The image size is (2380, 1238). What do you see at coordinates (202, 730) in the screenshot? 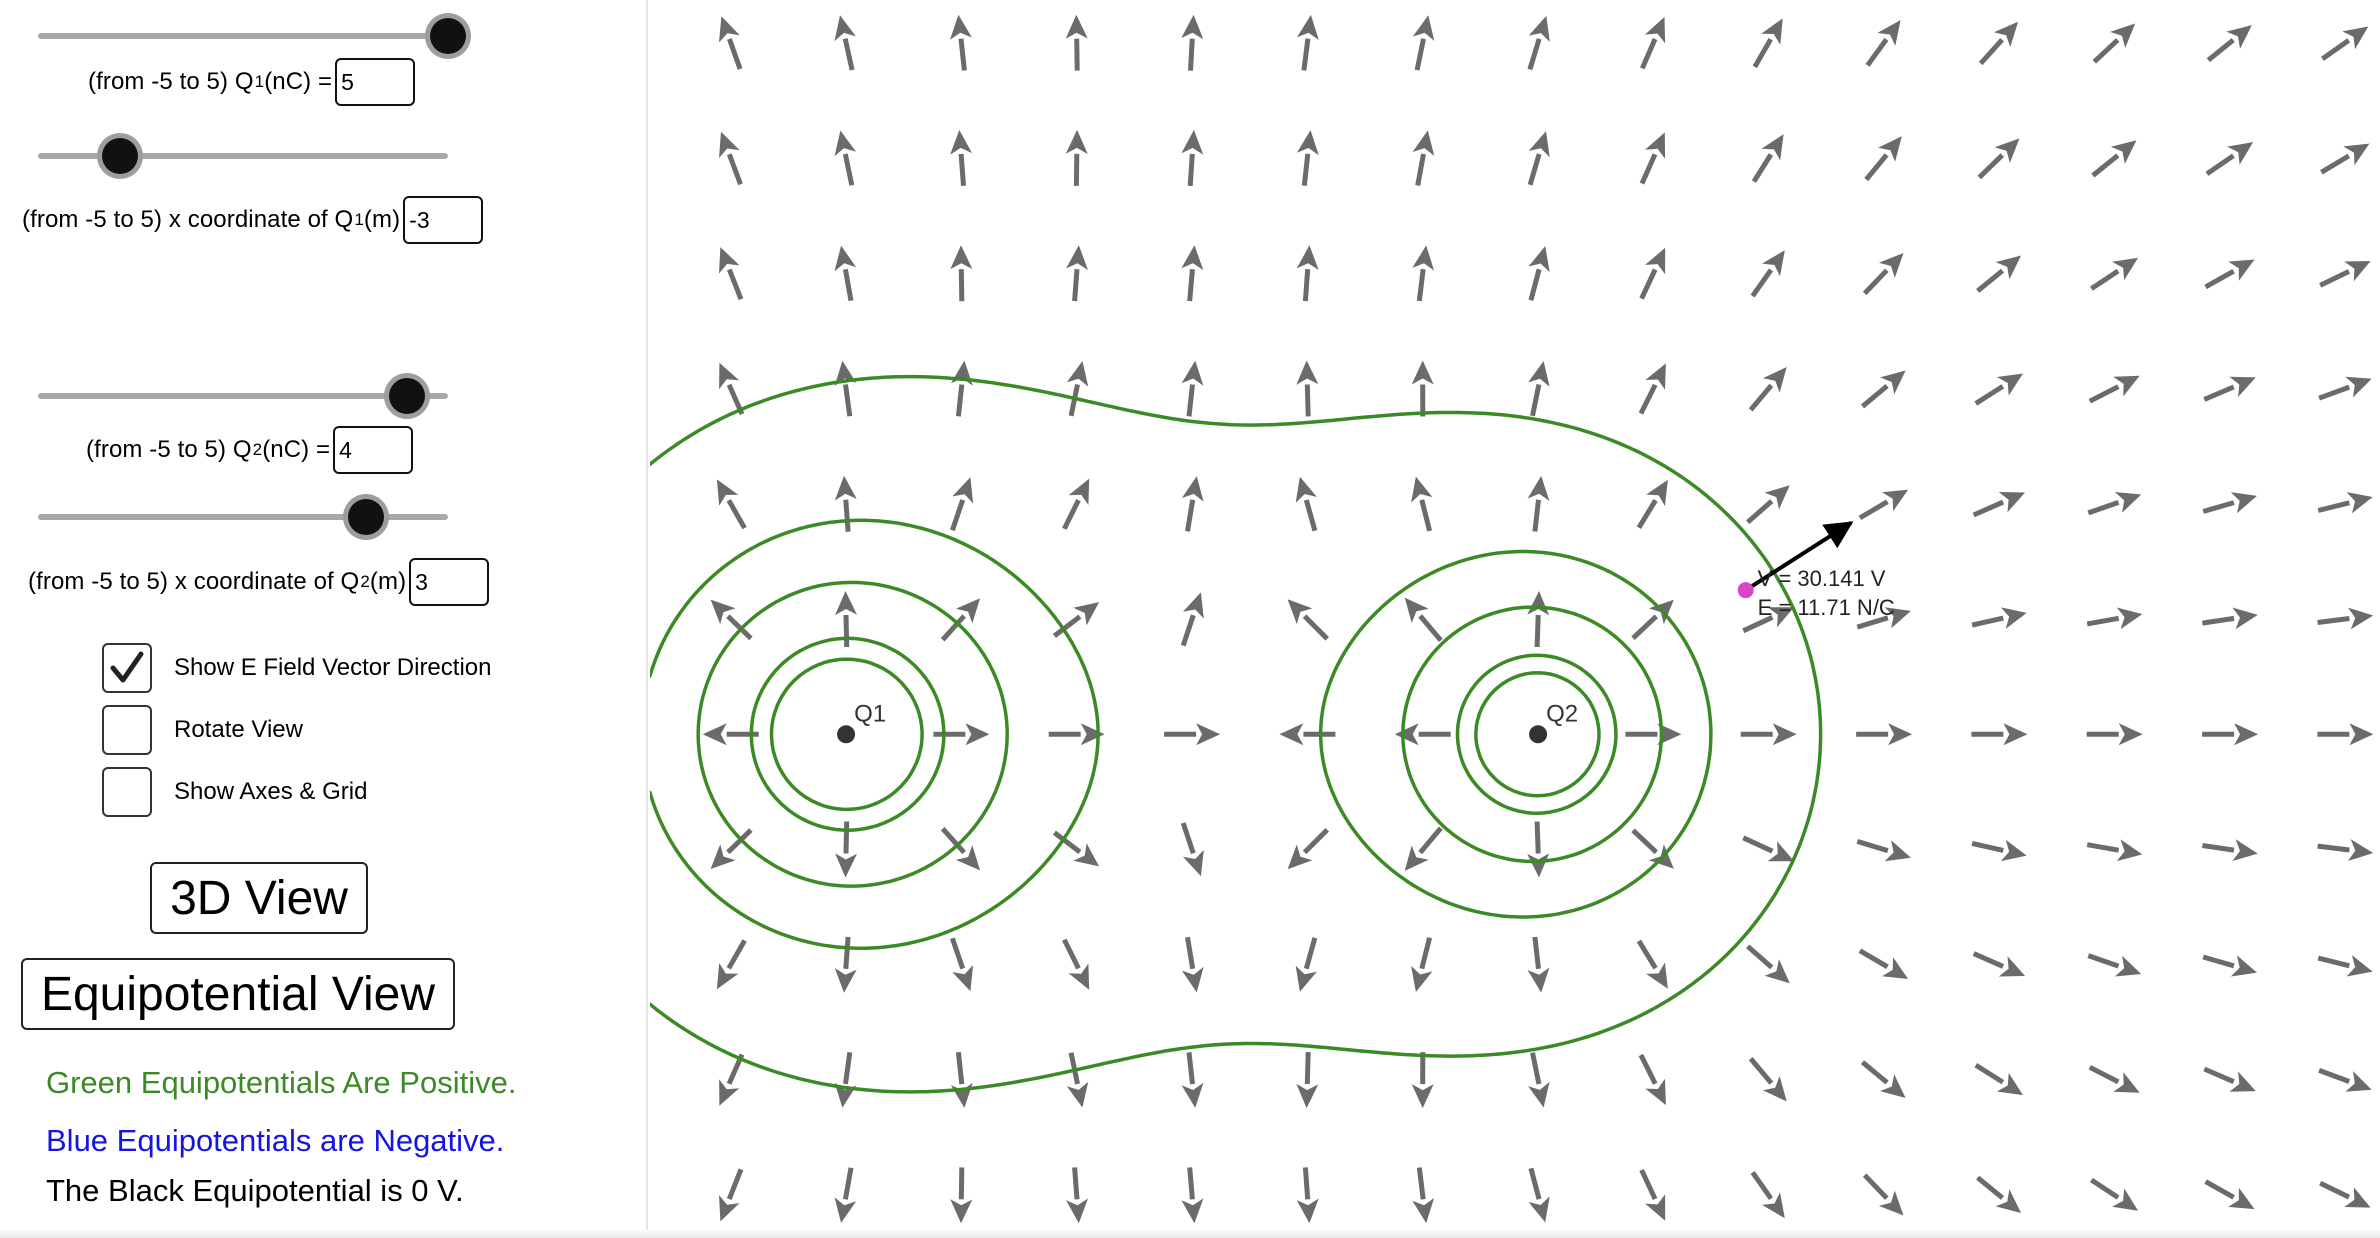
I see `checkbox-rotate-view: Rotate View` at bounding box center [202, 730].